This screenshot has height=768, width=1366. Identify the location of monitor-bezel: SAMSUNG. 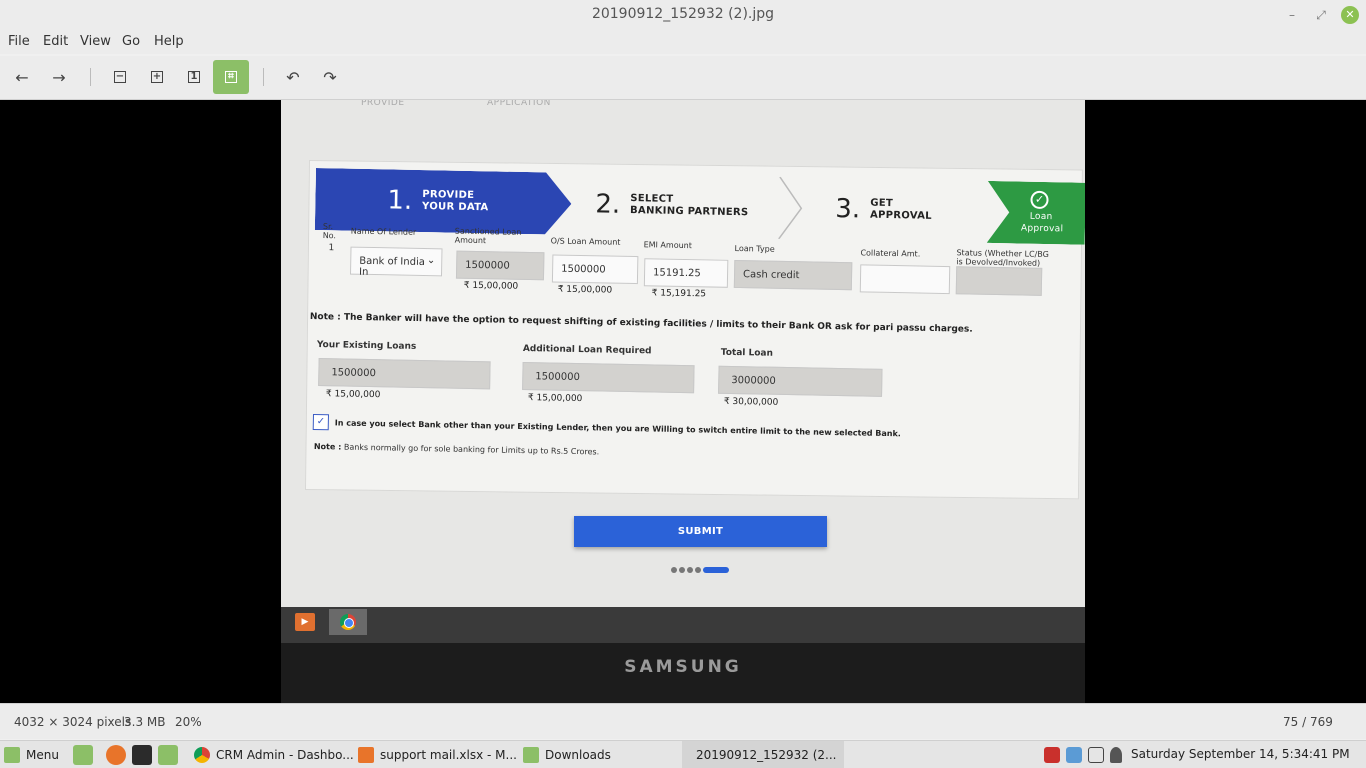
(683, 673).